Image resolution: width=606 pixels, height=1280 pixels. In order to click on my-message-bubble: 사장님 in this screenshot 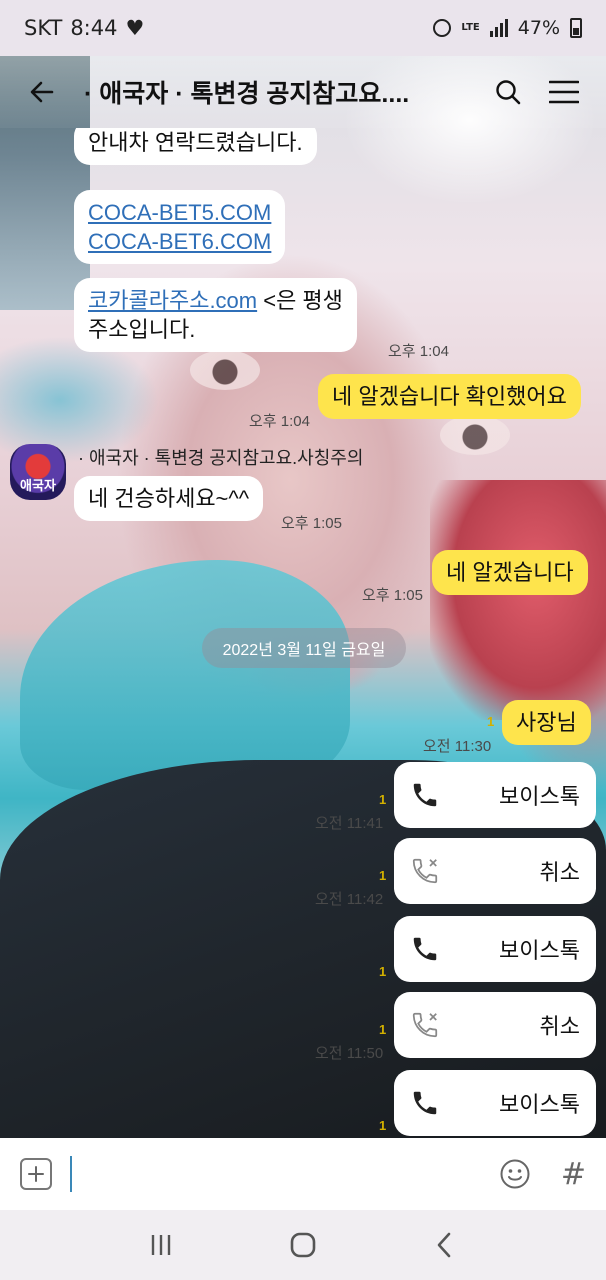, I will do `click(546, 722)`.